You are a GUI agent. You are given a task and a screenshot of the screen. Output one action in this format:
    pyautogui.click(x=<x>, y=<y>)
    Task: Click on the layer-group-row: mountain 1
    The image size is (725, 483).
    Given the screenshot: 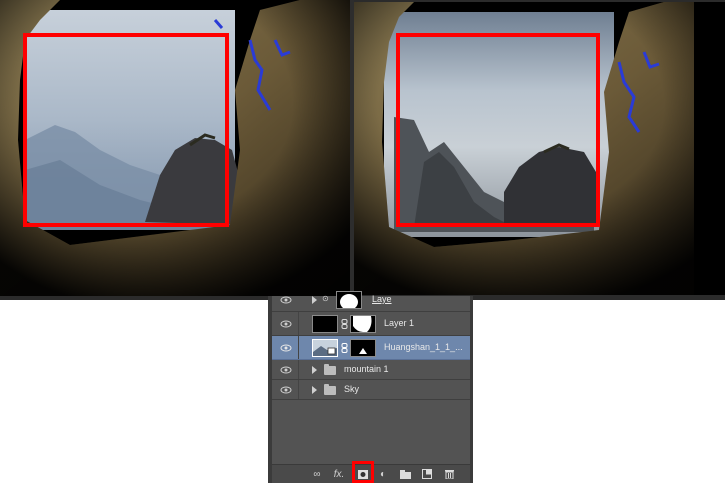 What is the action you would take?
    pyautogui.click(x=371, y=370)
    